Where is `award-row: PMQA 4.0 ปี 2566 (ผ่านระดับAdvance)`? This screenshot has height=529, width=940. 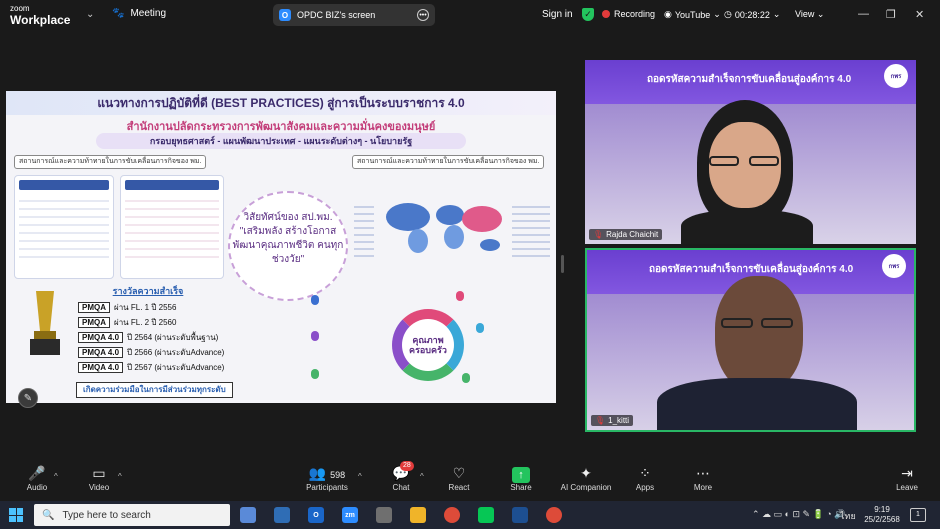
award-row: PMQA 4.0 ปี 2566 (ผ่านระดับAdvance) is located at coordinates (151, 352).